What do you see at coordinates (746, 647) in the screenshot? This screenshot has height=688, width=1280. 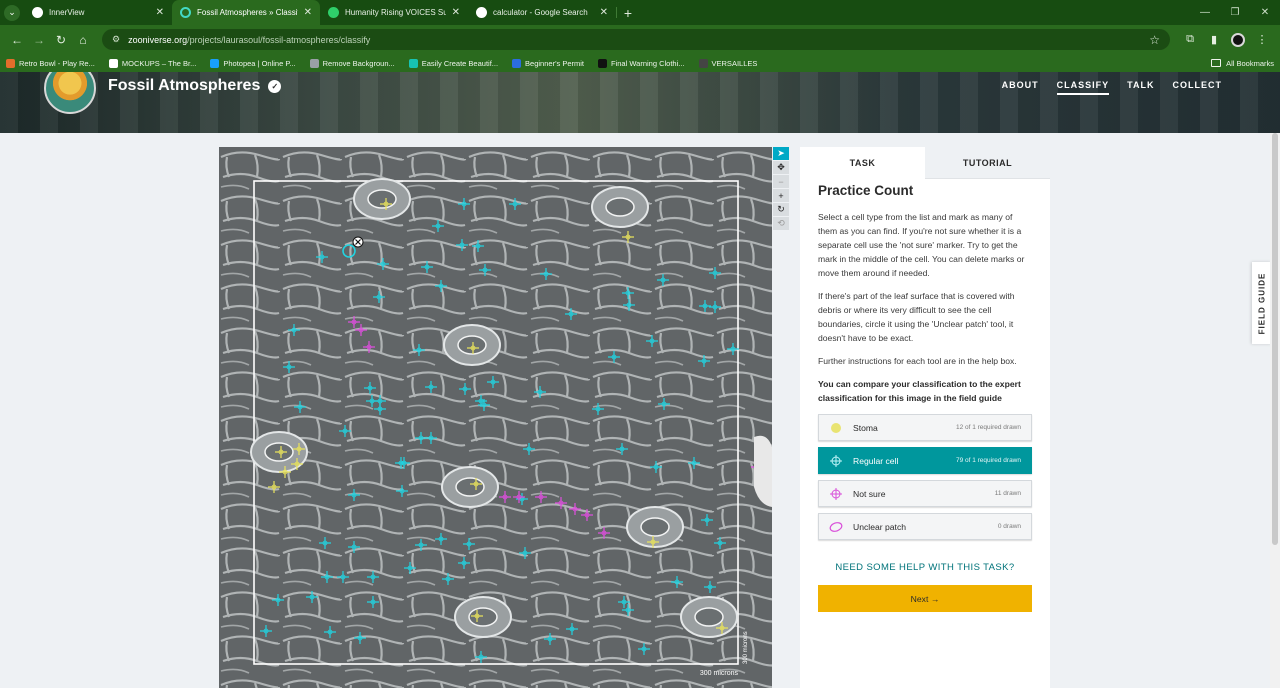 I see `scale-label-vertical: 300 microns` at bounding box center [746, 647].